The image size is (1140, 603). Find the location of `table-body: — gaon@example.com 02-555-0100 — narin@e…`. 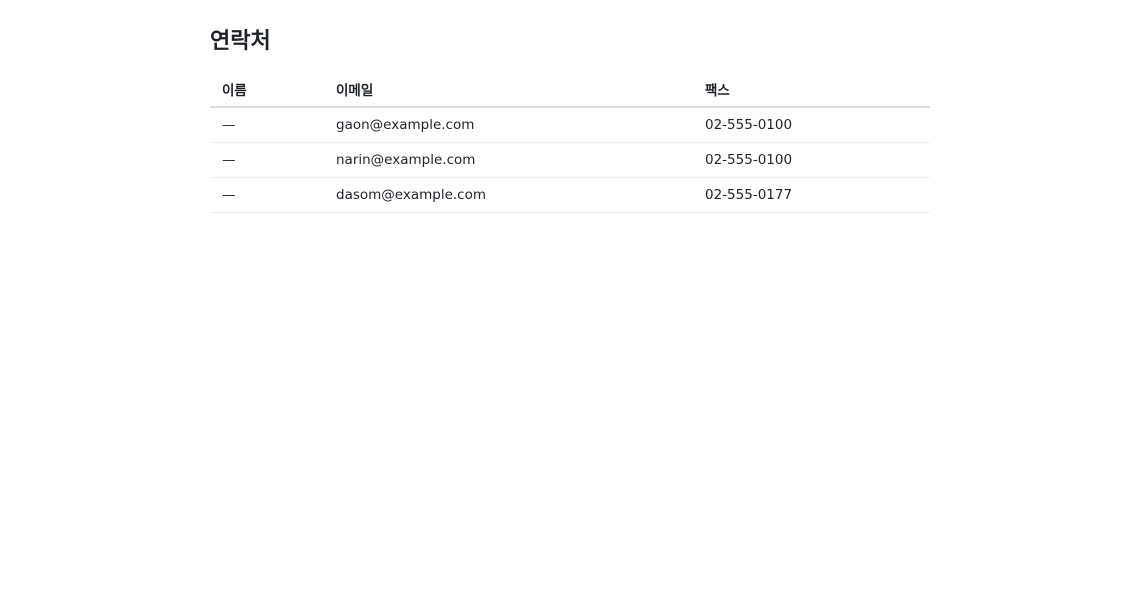

table-body: — gaon@example.com 02-555-0100 — narin@e… is located at coordinates (570, 160).